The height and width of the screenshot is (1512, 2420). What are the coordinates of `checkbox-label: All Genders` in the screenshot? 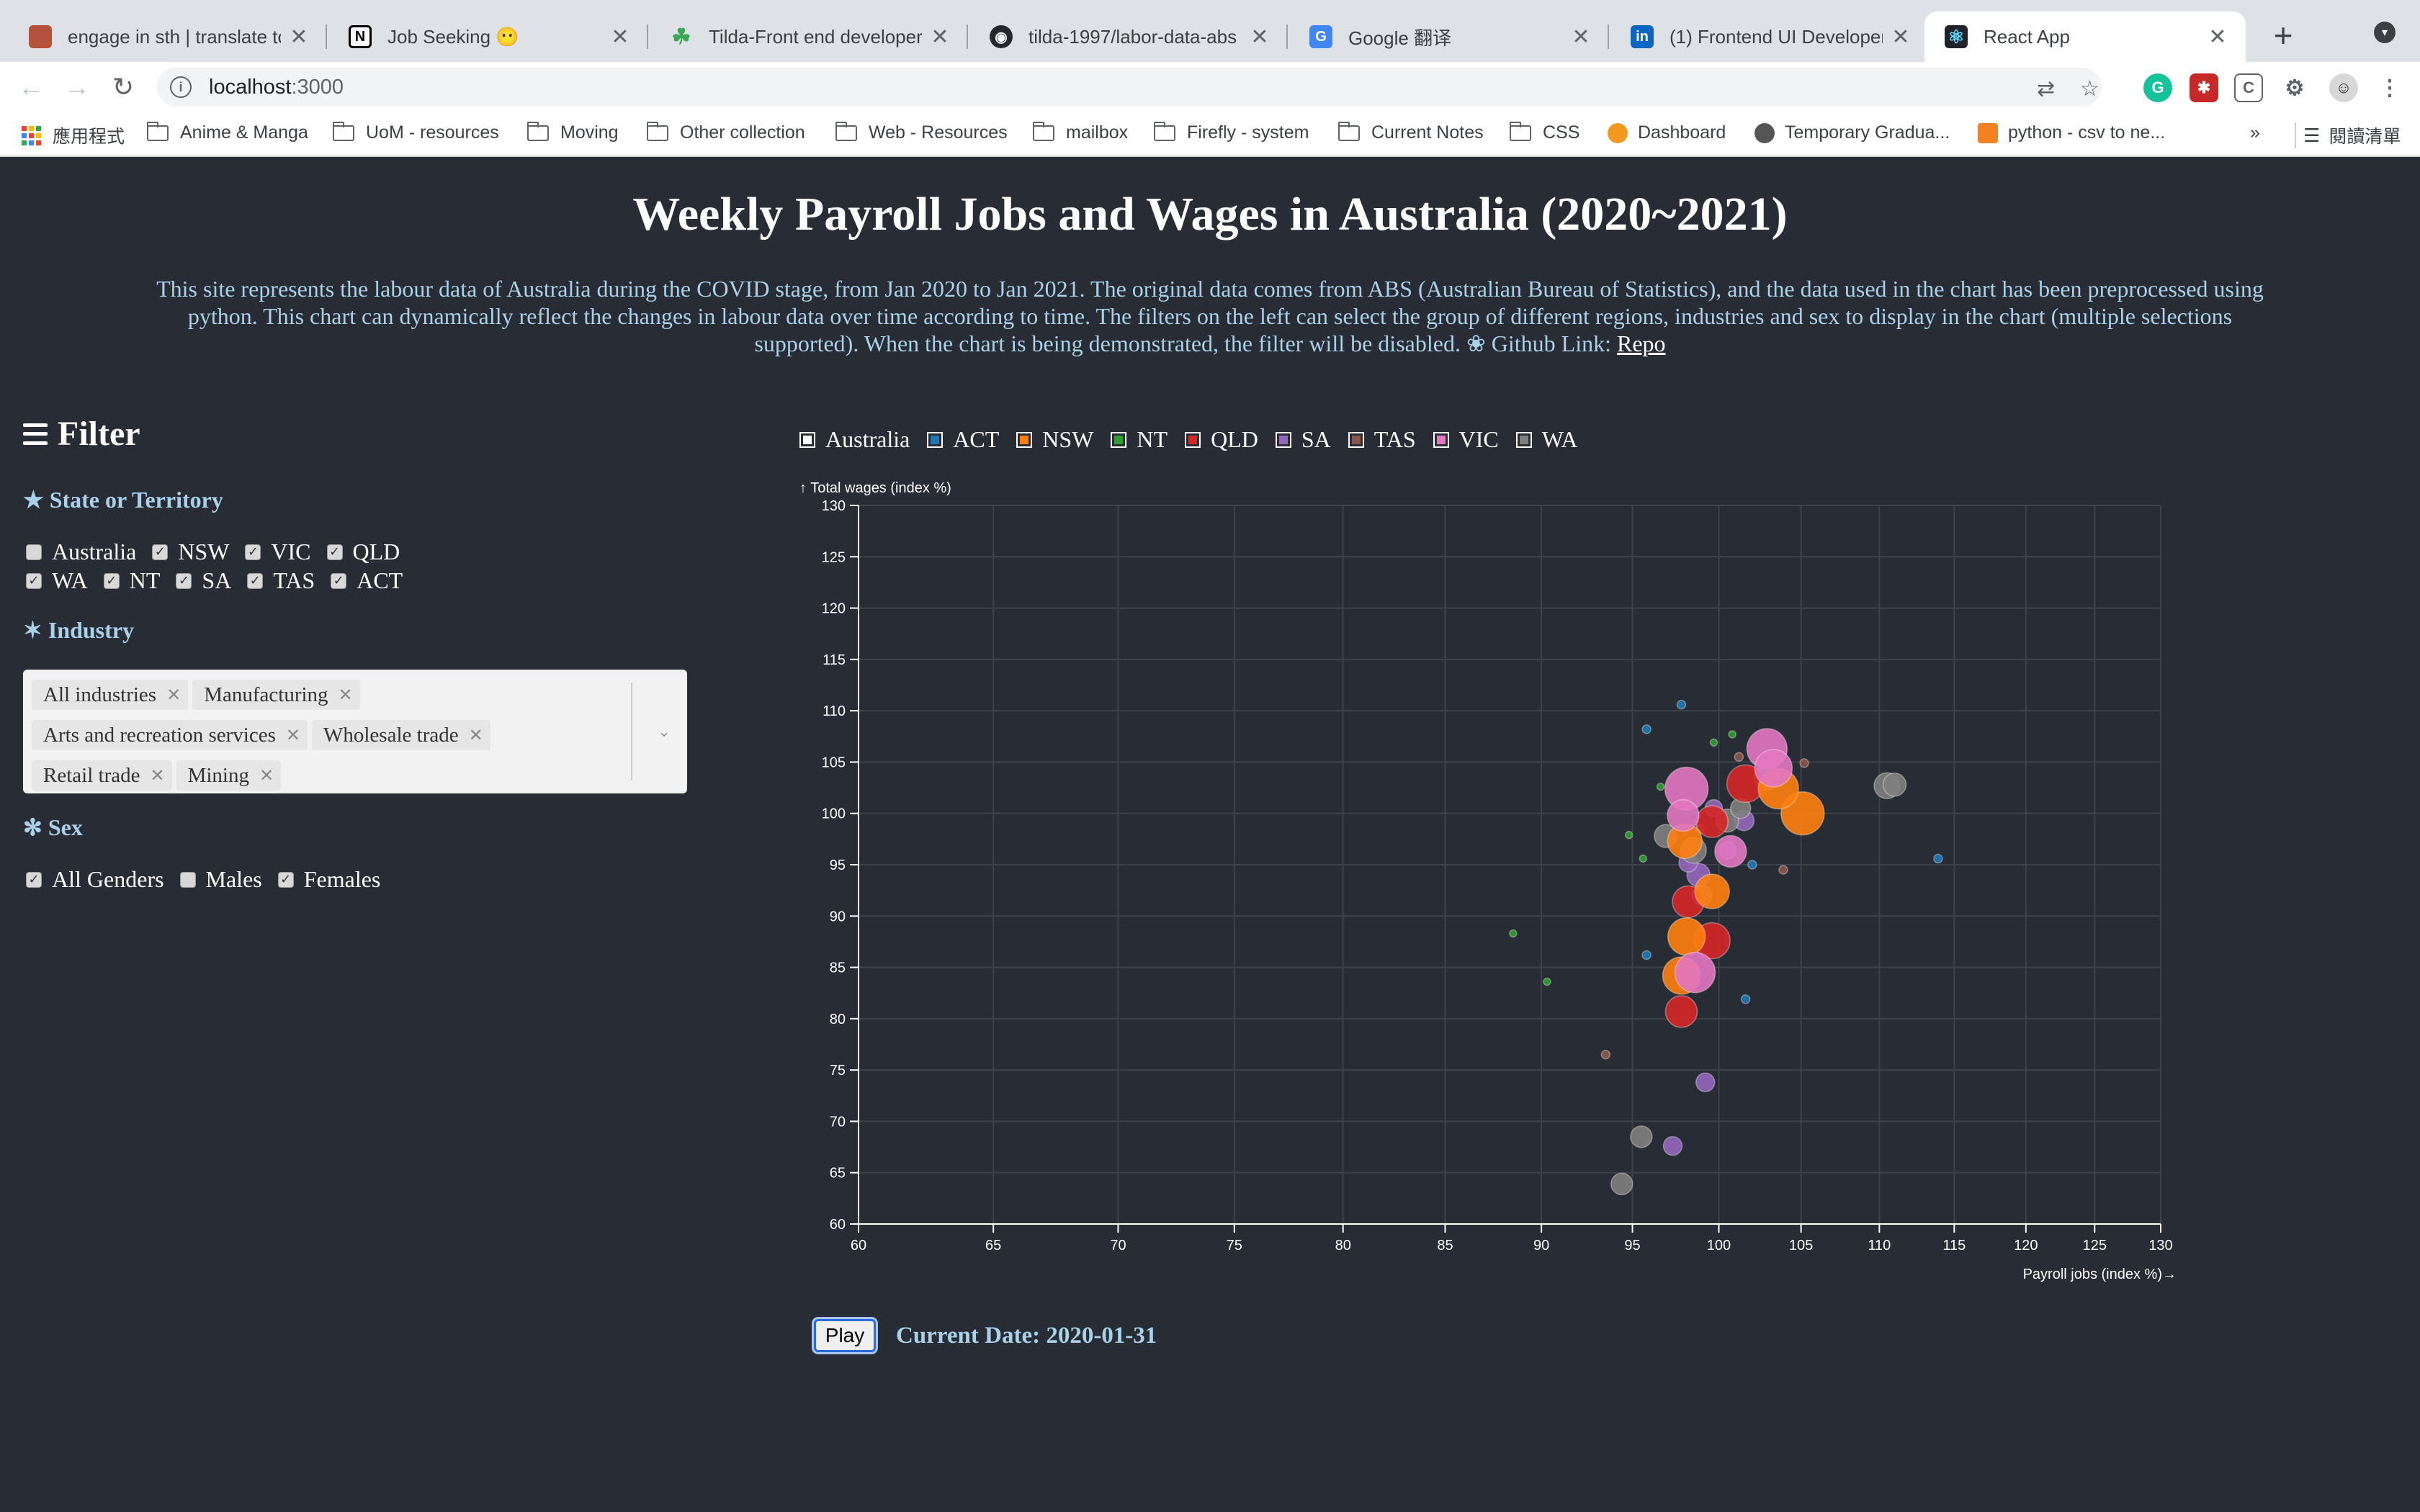 It's located at (108, 879).